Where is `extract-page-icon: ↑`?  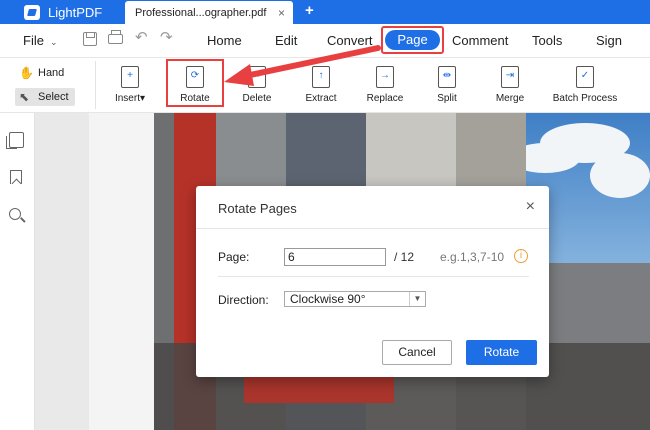
extract-page-icon: ↑ is located at coordinates (321, 77).